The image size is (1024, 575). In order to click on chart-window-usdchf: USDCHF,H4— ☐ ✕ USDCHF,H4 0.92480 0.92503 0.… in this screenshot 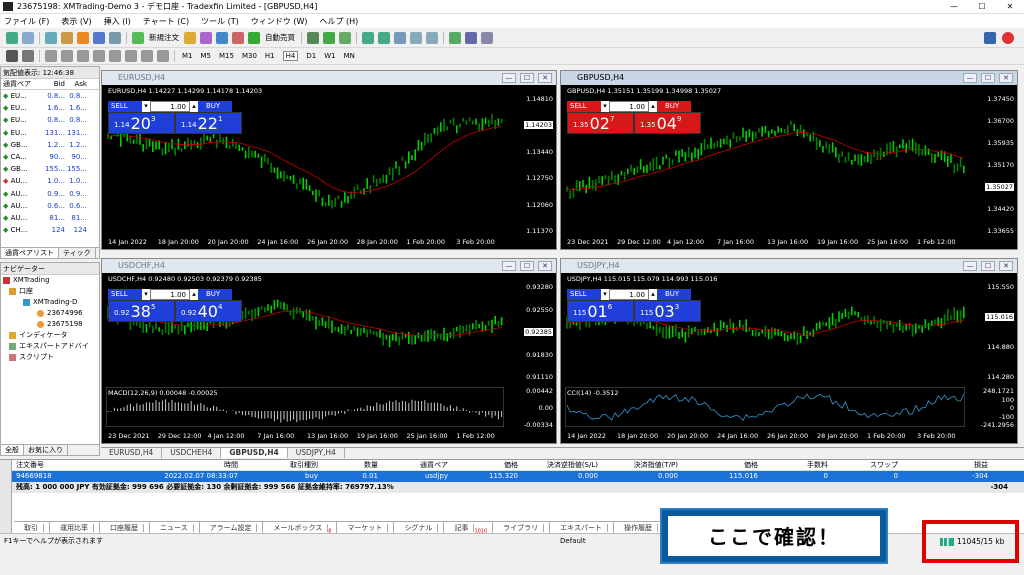, I will do `click(329, 351)`.